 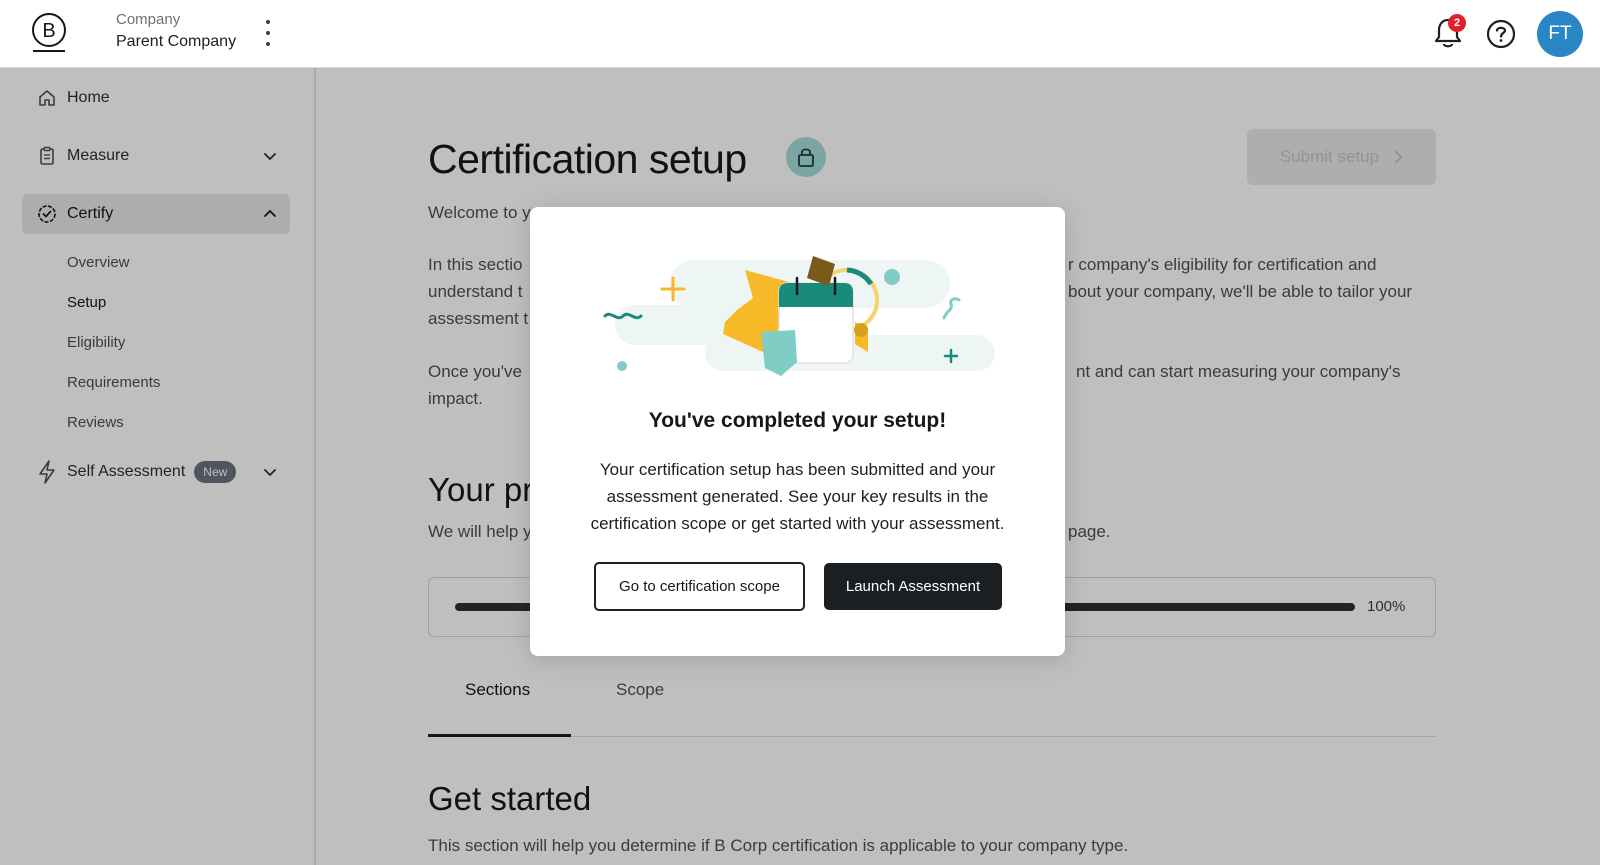 I want to click on help-icon, so click(x=1501, y=34).